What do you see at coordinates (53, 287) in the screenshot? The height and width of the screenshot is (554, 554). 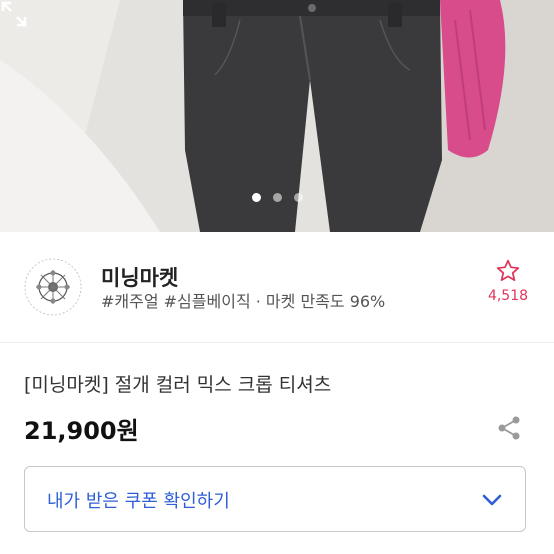 I see `store-logo` at bounding box center [53, 287].